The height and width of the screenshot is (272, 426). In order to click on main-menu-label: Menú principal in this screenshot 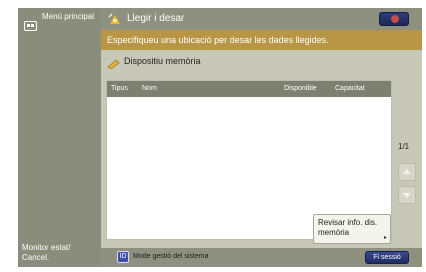, I will do `click(68, 16)`.